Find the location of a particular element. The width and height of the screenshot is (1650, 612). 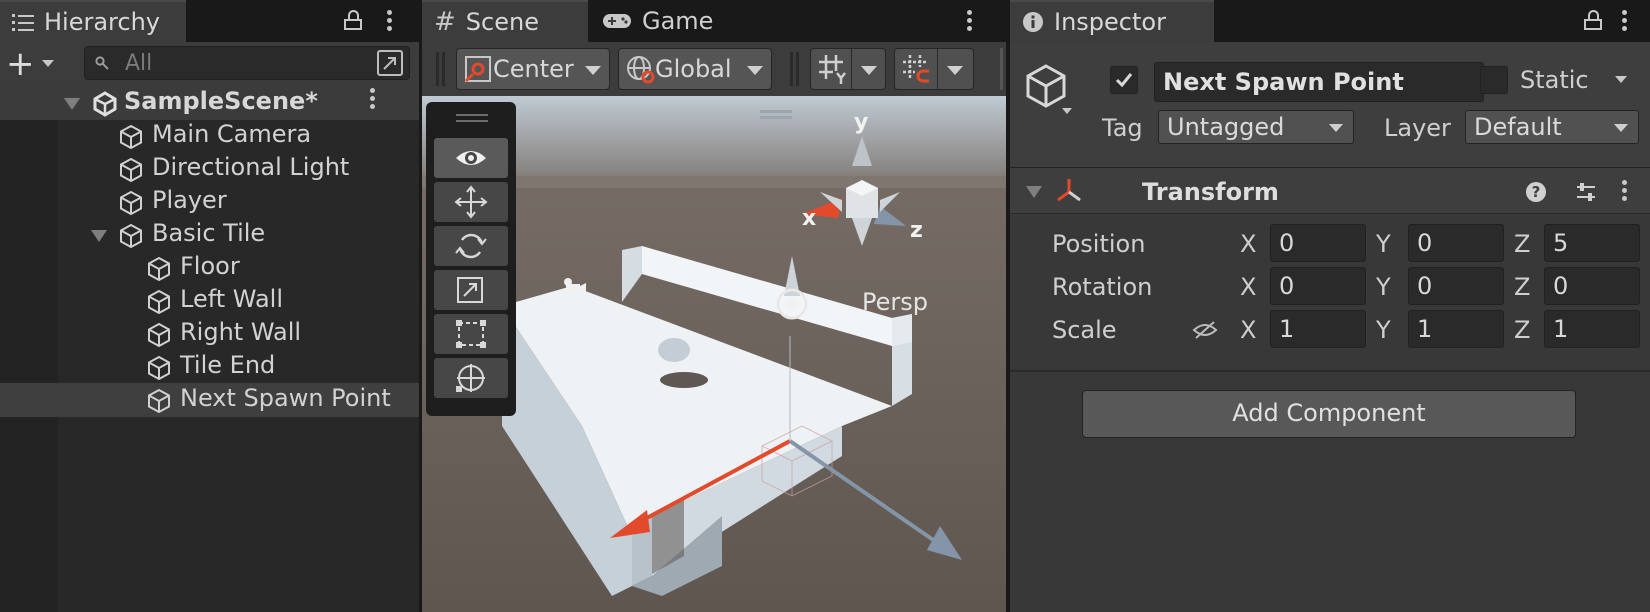

grid-snapping-button is located at coordinates (848, 69).